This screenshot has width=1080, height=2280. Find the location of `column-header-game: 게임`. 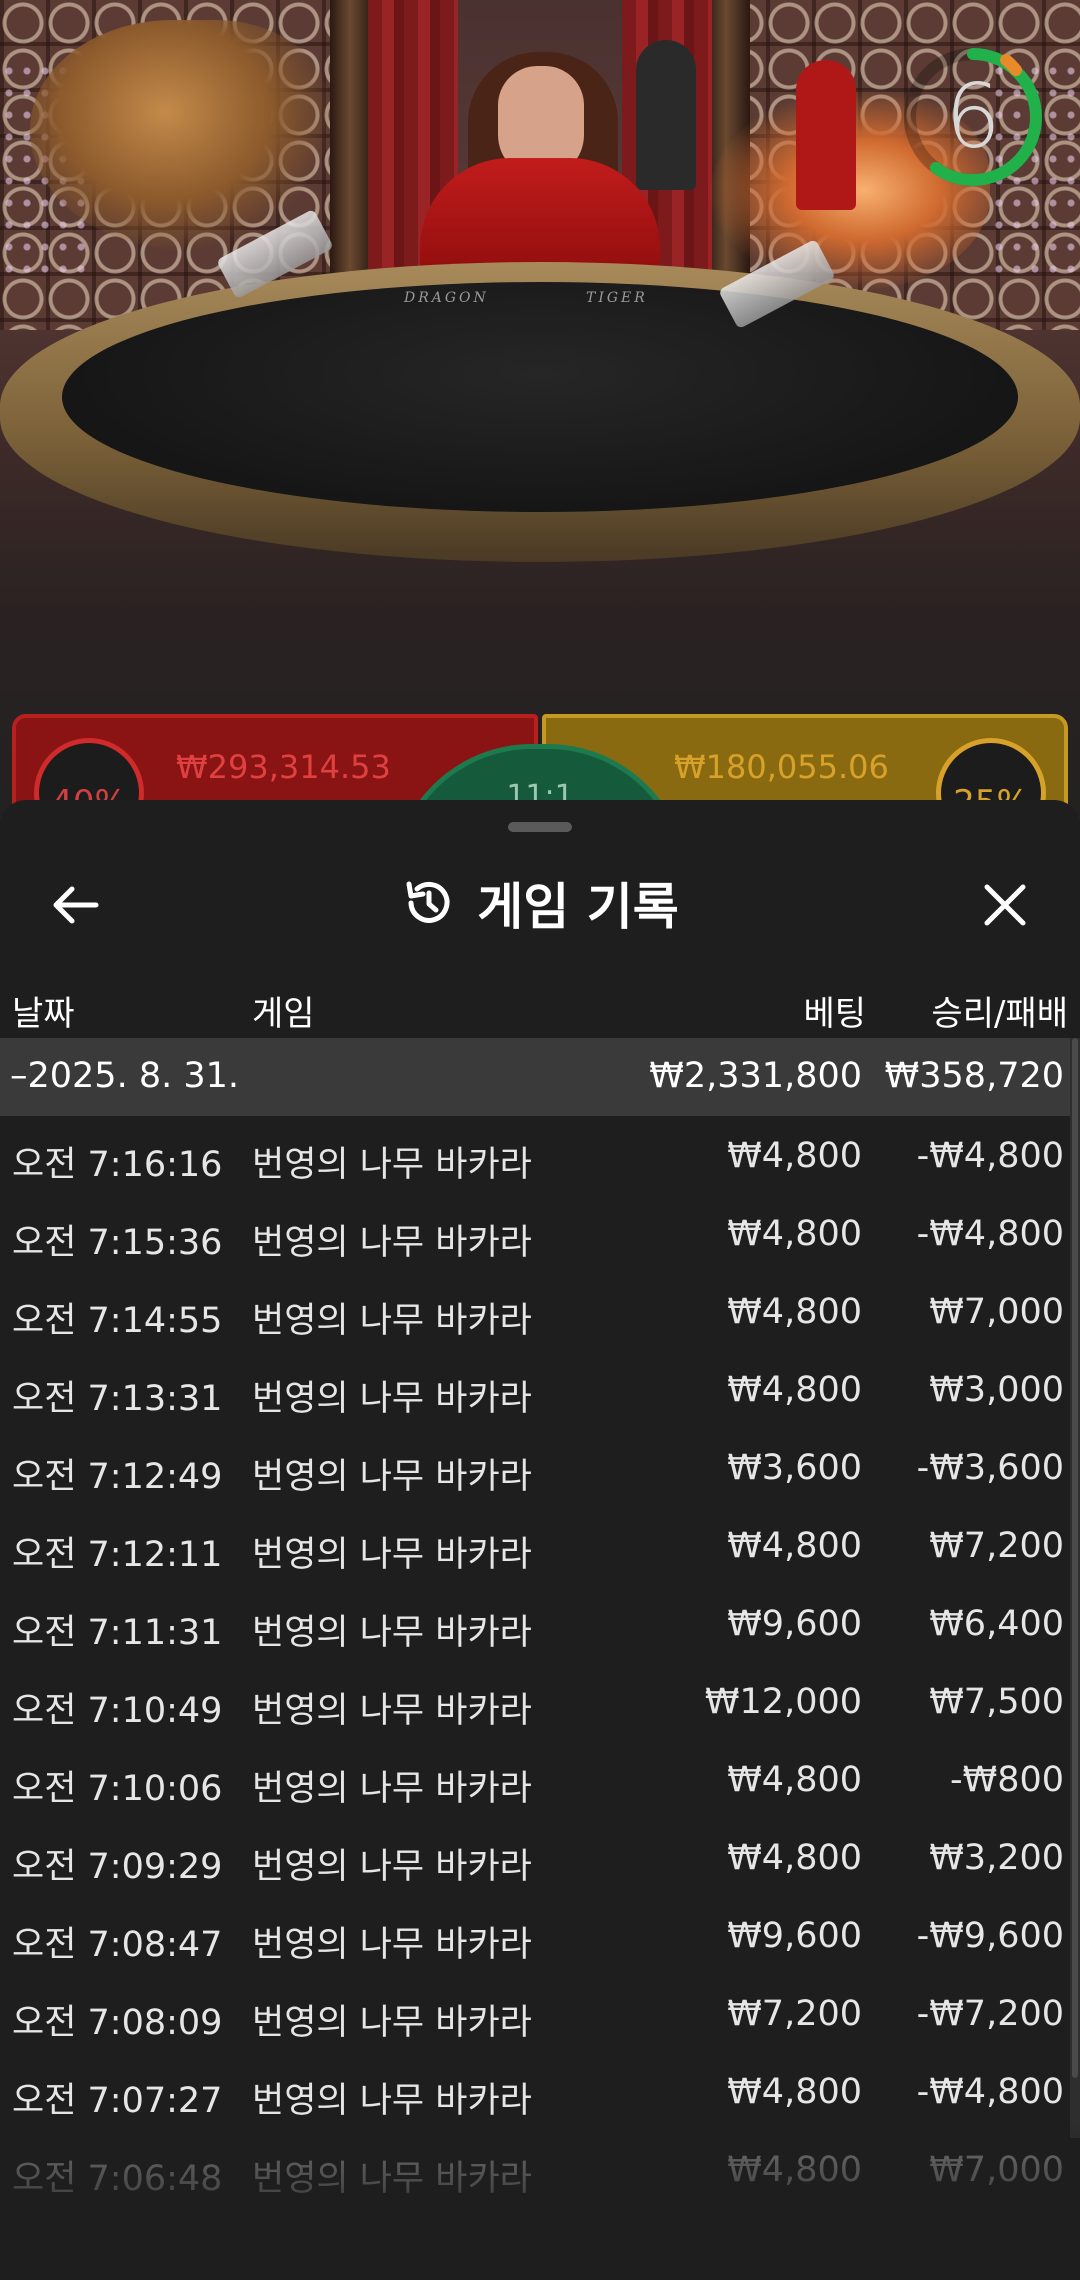

column-header-game: 게임 is located at coordinates (283, 1014).